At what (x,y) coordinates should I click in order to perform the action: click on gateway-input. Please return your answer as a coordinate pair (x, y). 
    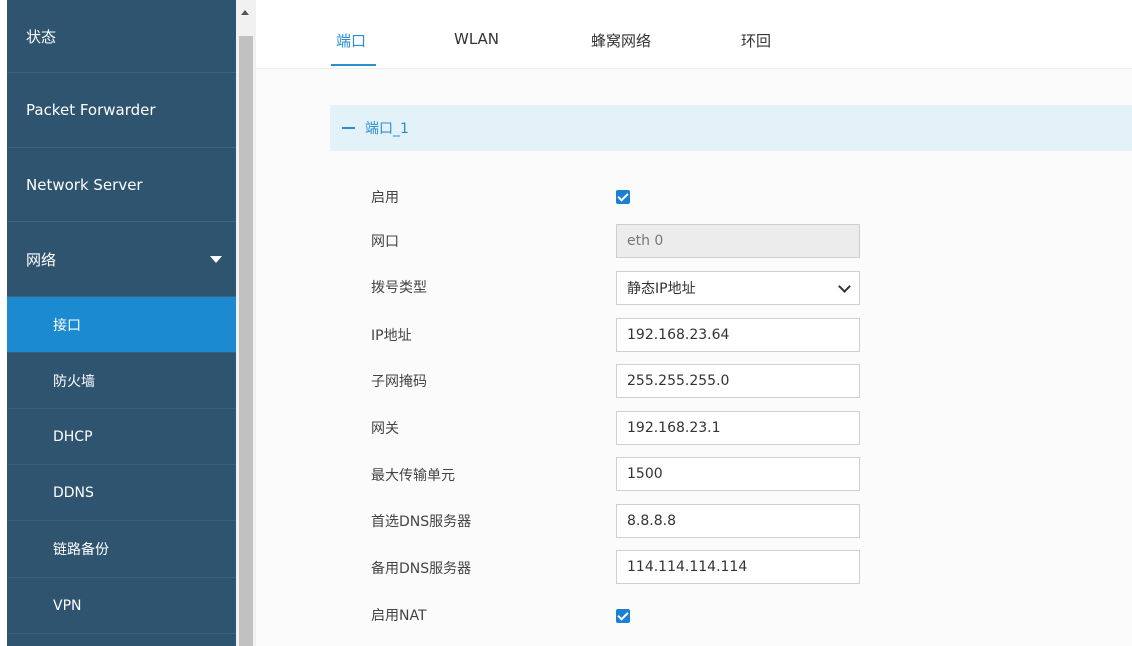
    Looking at the image, I should click on (738, 428).